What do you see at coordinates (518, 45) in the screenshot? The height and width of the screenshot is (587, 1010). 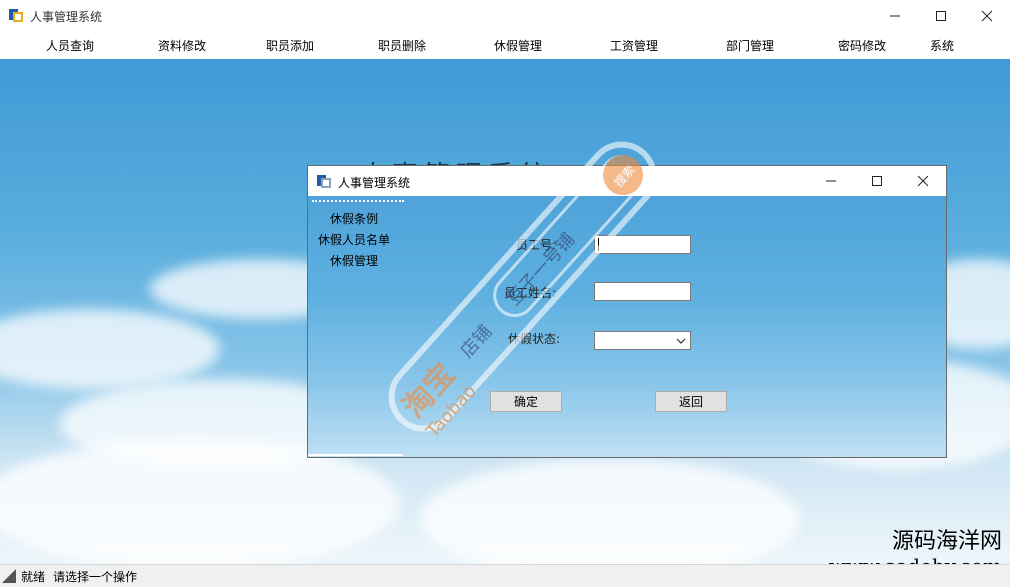 I see `menu-leave-management: 休假管理` at bounding box center [518, 45].